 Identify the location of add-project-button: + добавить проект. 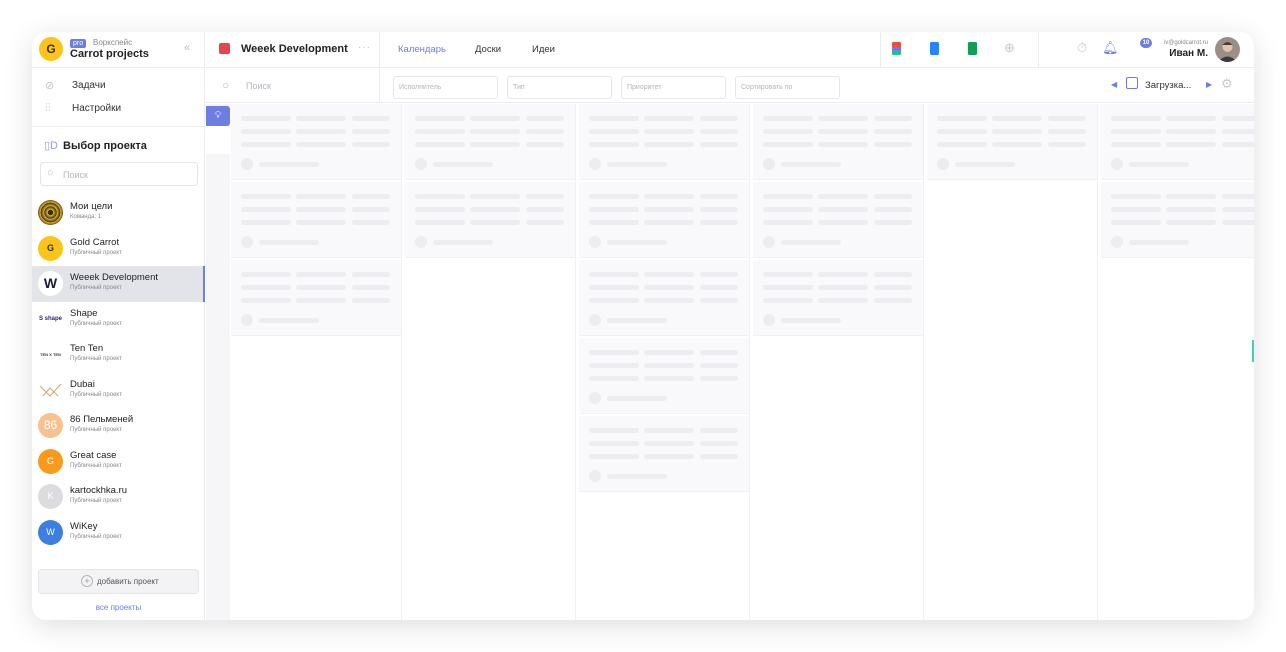
(118, 581).